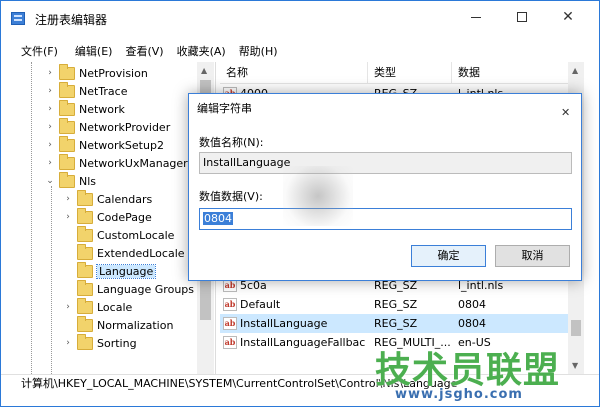 This screenshot has height=407, width=600. I want to click on tree-node: › NetProvision, so click(96, 72).